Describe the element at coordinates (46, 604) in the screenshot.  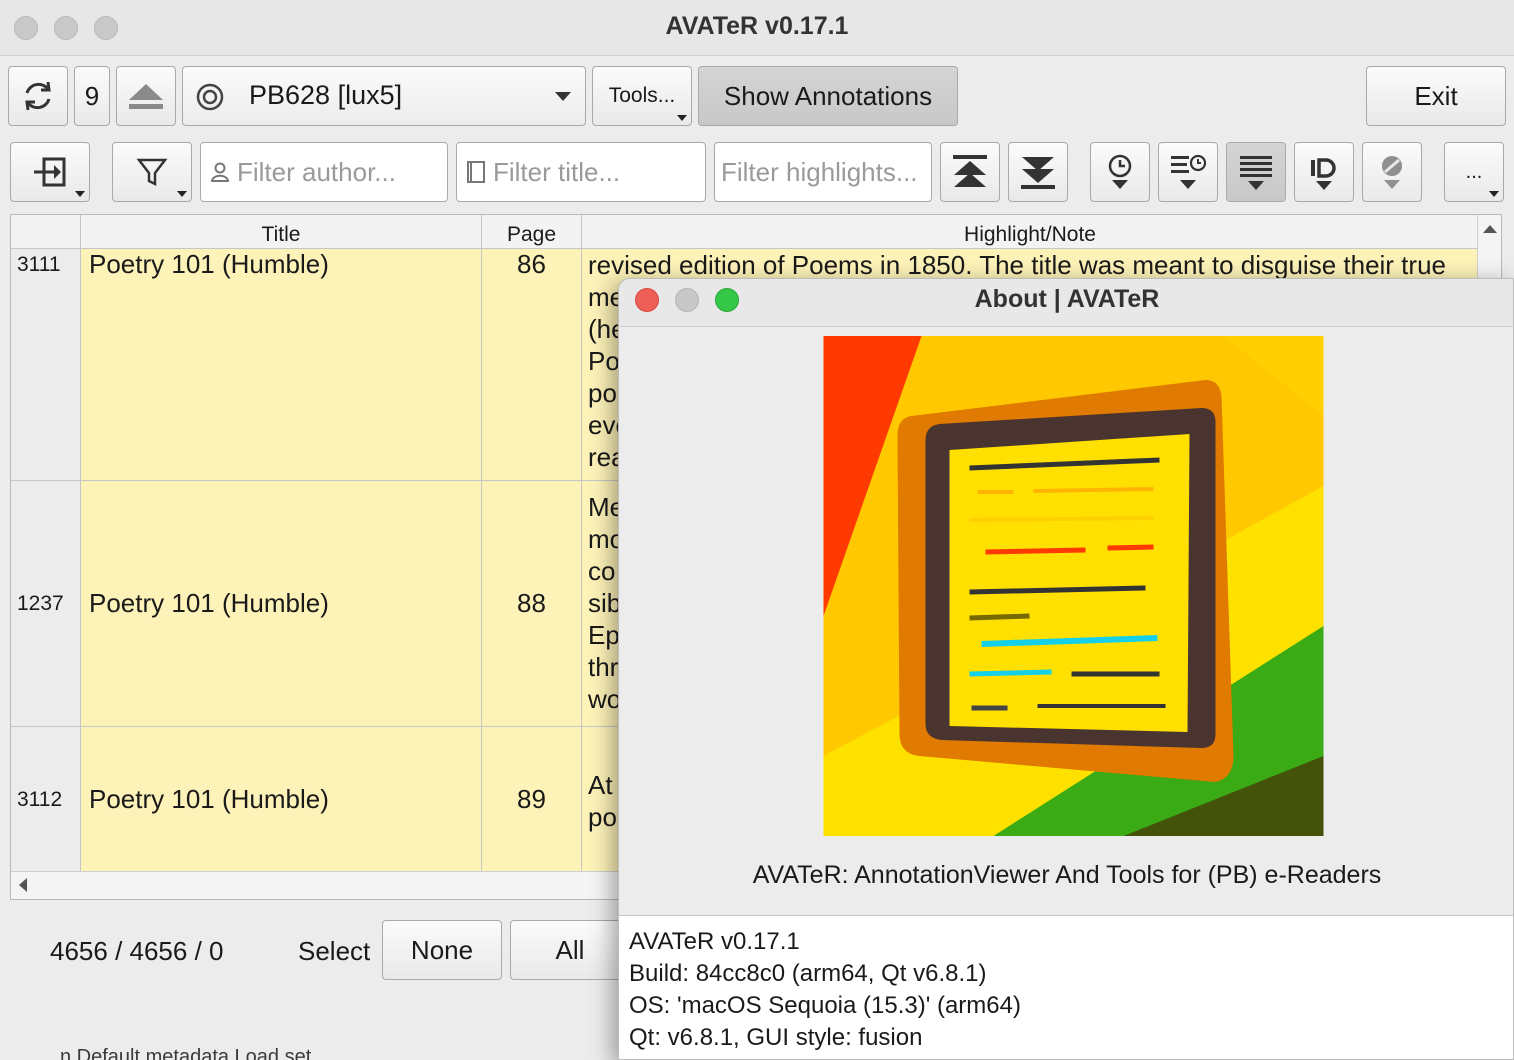
I see `row-number: 1237` at that location.